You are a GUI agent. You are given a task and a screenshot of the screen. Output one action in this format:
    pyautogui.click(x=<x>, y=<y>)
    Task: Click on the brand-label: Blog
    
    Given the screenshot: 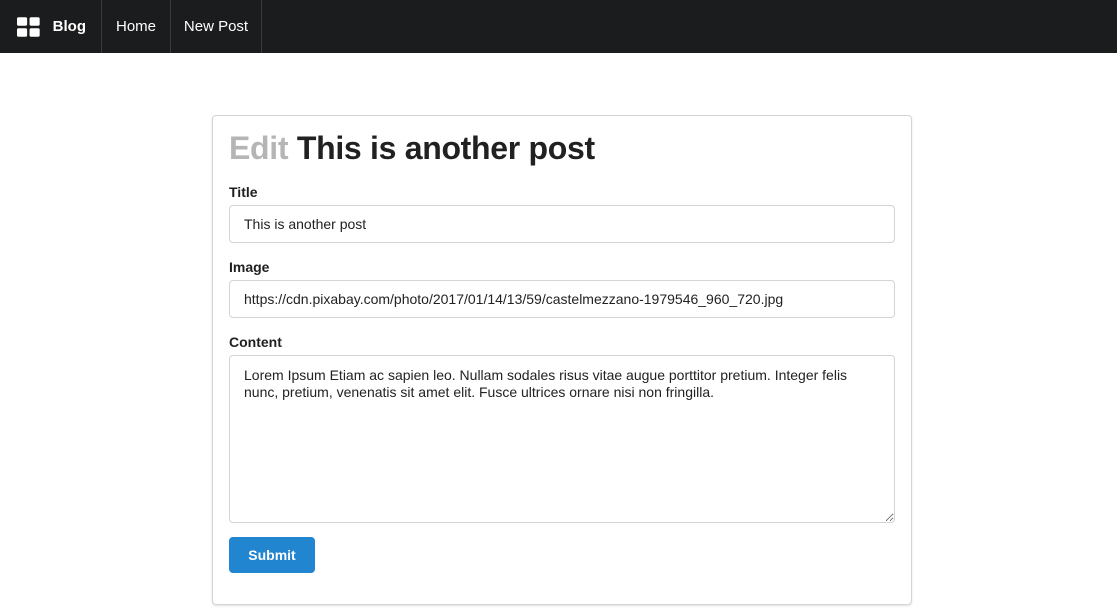 What is the action you would take?
    pyautogui.click(x=69, y=26)
    